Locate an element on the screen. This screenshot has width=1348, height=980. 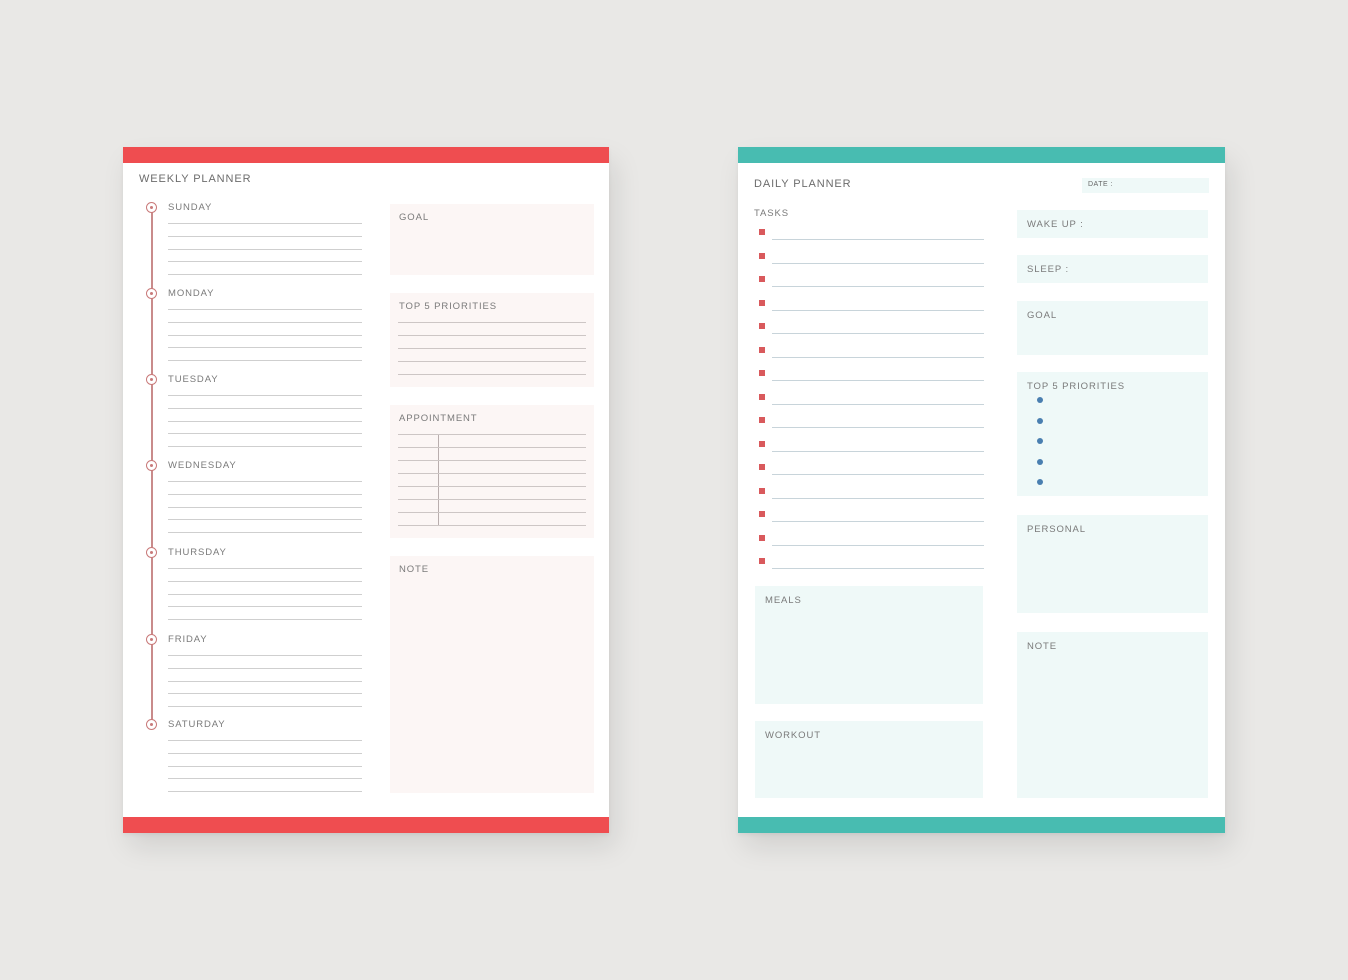
weekly-appointment-box: APPOINTMENT is located at coordinates (492, 471).